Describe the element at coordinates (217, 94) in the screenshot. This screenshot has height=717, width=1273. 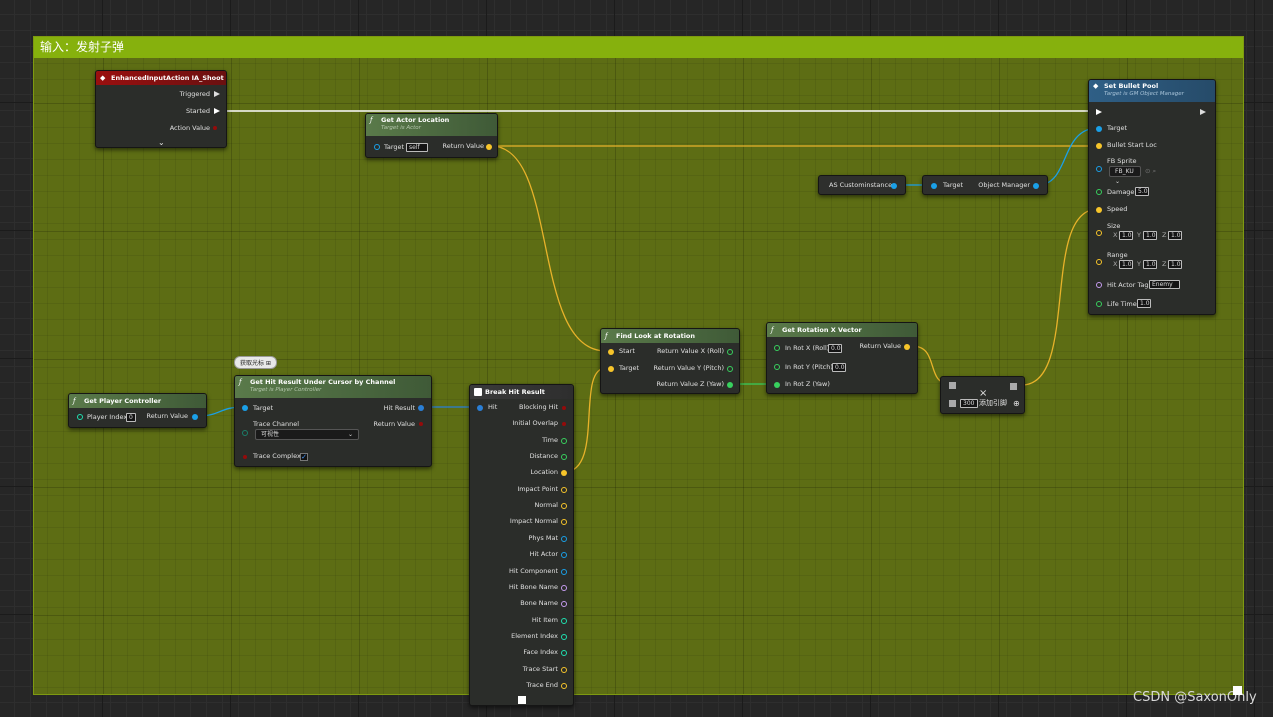
I see `exec-out-pin-triggered` at that location.